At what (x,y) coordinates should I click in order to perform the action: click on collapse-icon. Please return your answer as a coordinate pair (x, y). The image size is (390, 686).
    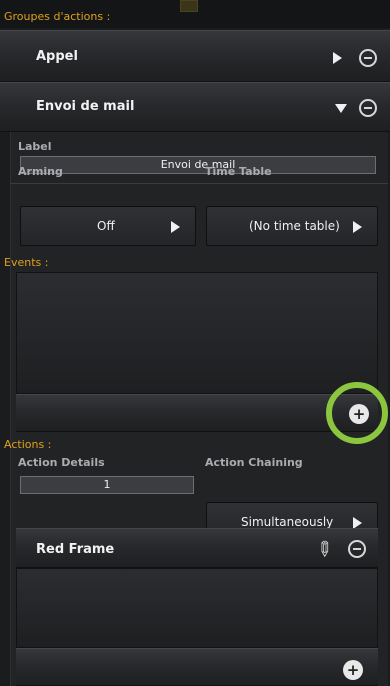
    Looking at the image, I should click on (341, 108).